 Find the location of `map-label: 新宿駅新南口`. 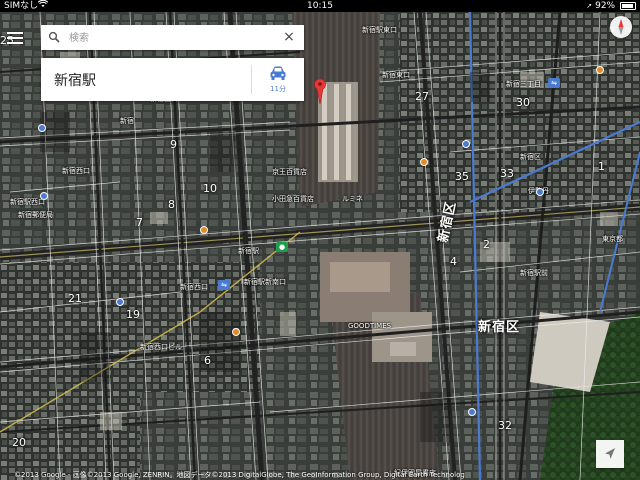

map-label: 新宿駅新南口 is located at coordinates (265, 282).